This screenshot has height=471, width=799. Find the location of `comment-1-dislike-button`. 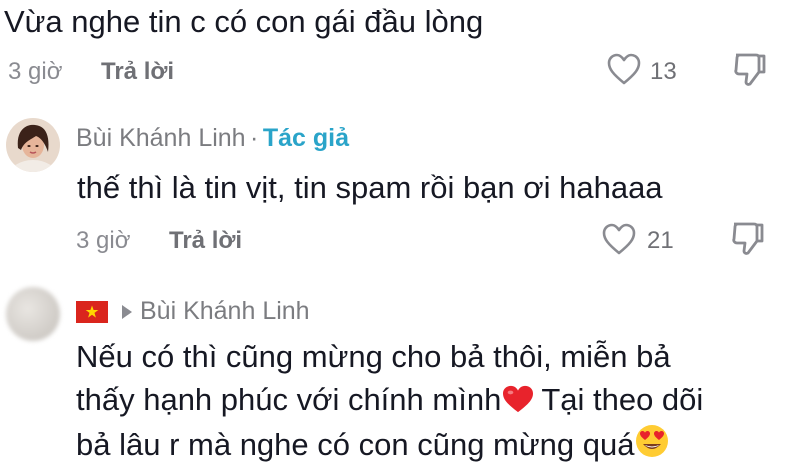

comment-1-dislike-button is located at coordinates (750, 69).